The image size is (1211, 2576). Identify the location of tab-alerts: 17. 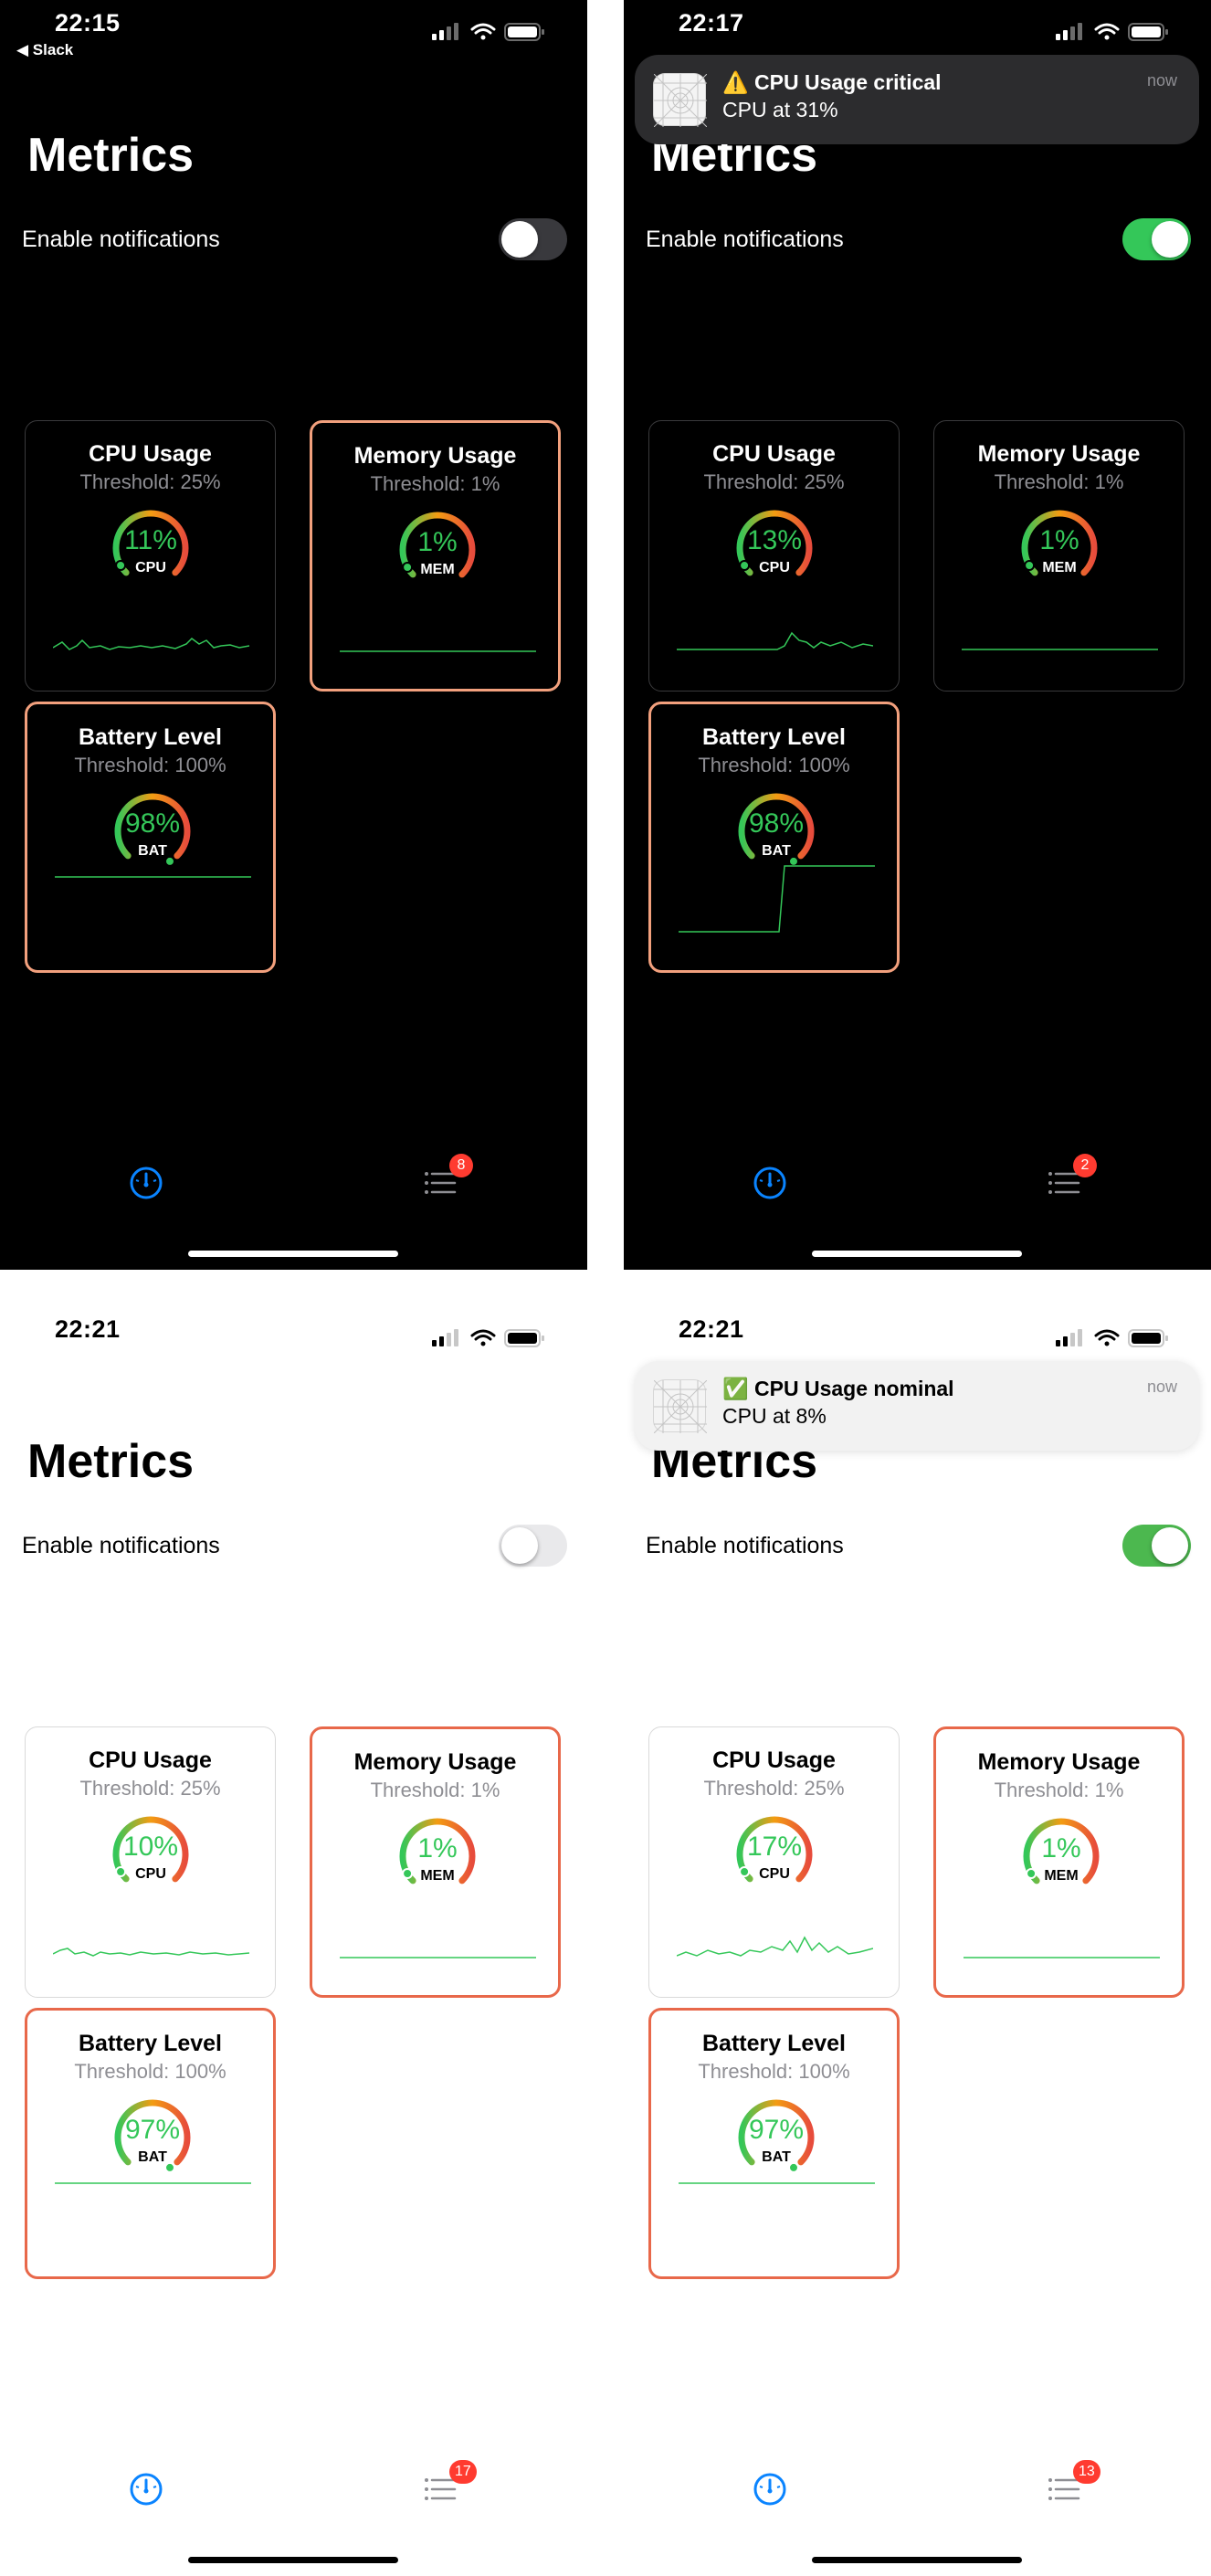
(449, 2486).